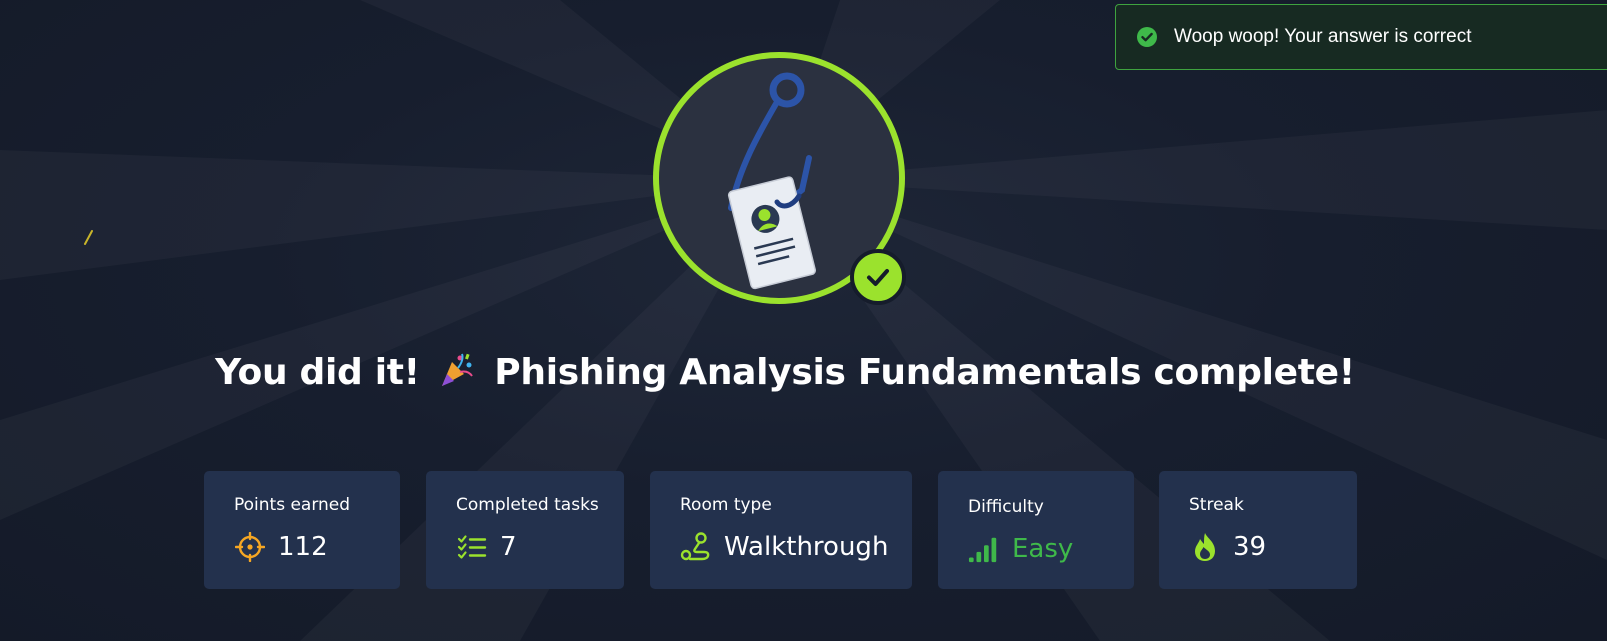 This screenshot has height=641, width=1607. I want to click on check-circle-icon, so click(1147, 37).